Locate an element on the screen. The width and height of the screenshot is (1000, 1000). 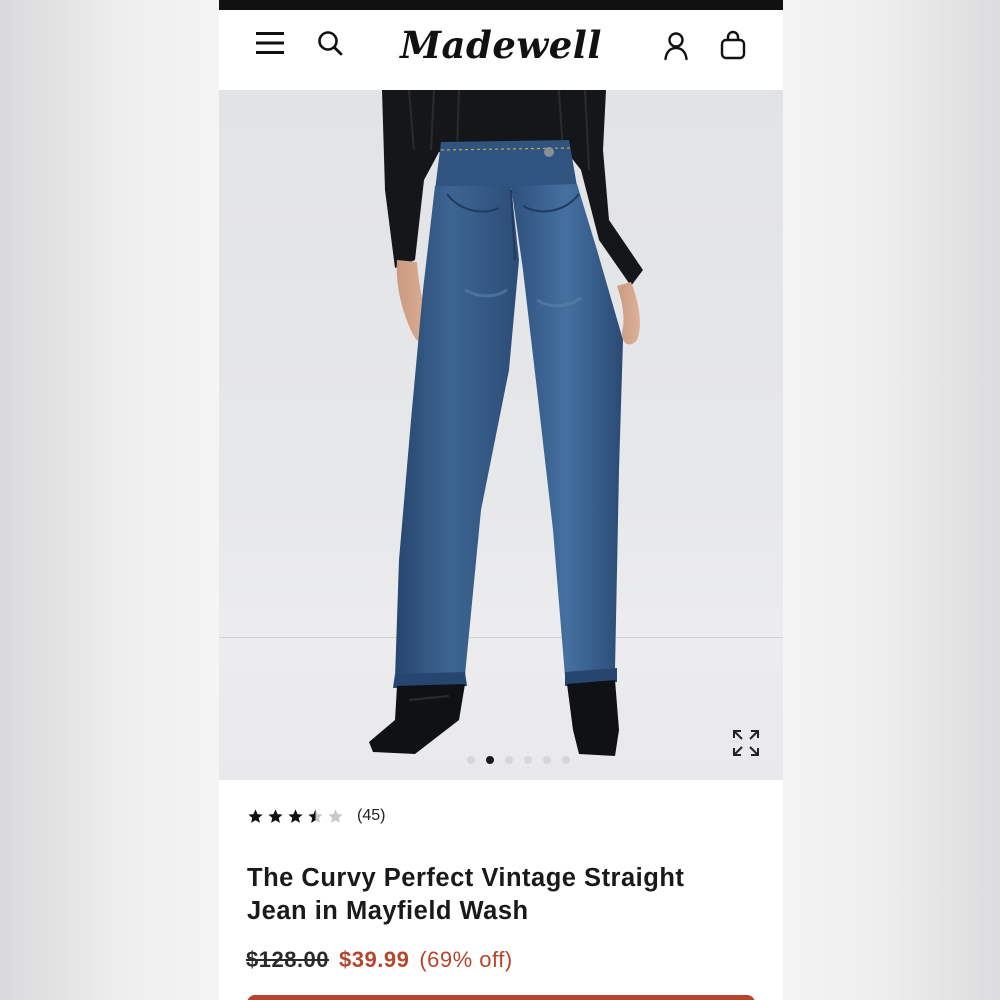
search-icon is located at coordinates (330, 43).